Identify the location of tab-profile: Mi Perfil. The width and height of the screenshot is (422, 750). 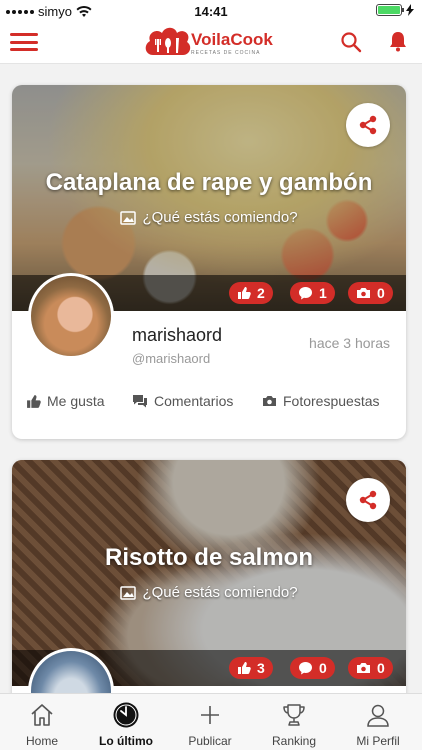
(378, 722).